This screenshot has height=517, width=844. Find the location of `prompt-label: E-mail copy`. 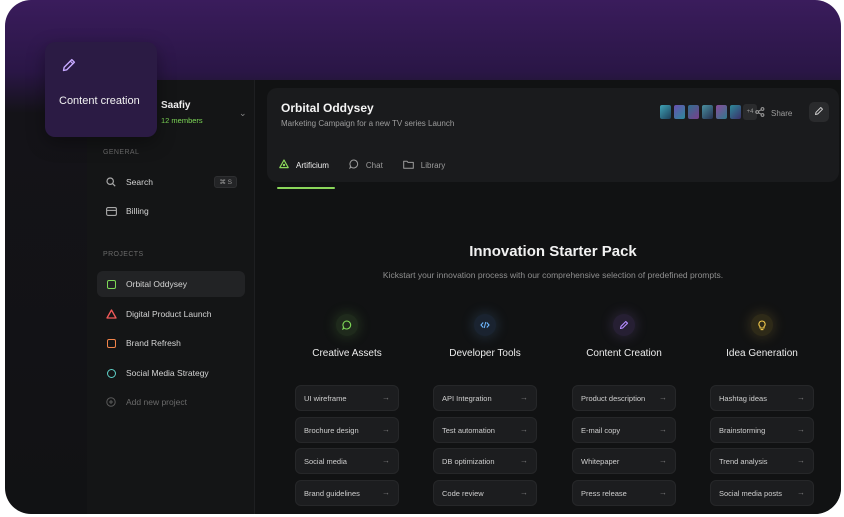

prompt-label: E-mail copy is located at coordinates (601, 430).